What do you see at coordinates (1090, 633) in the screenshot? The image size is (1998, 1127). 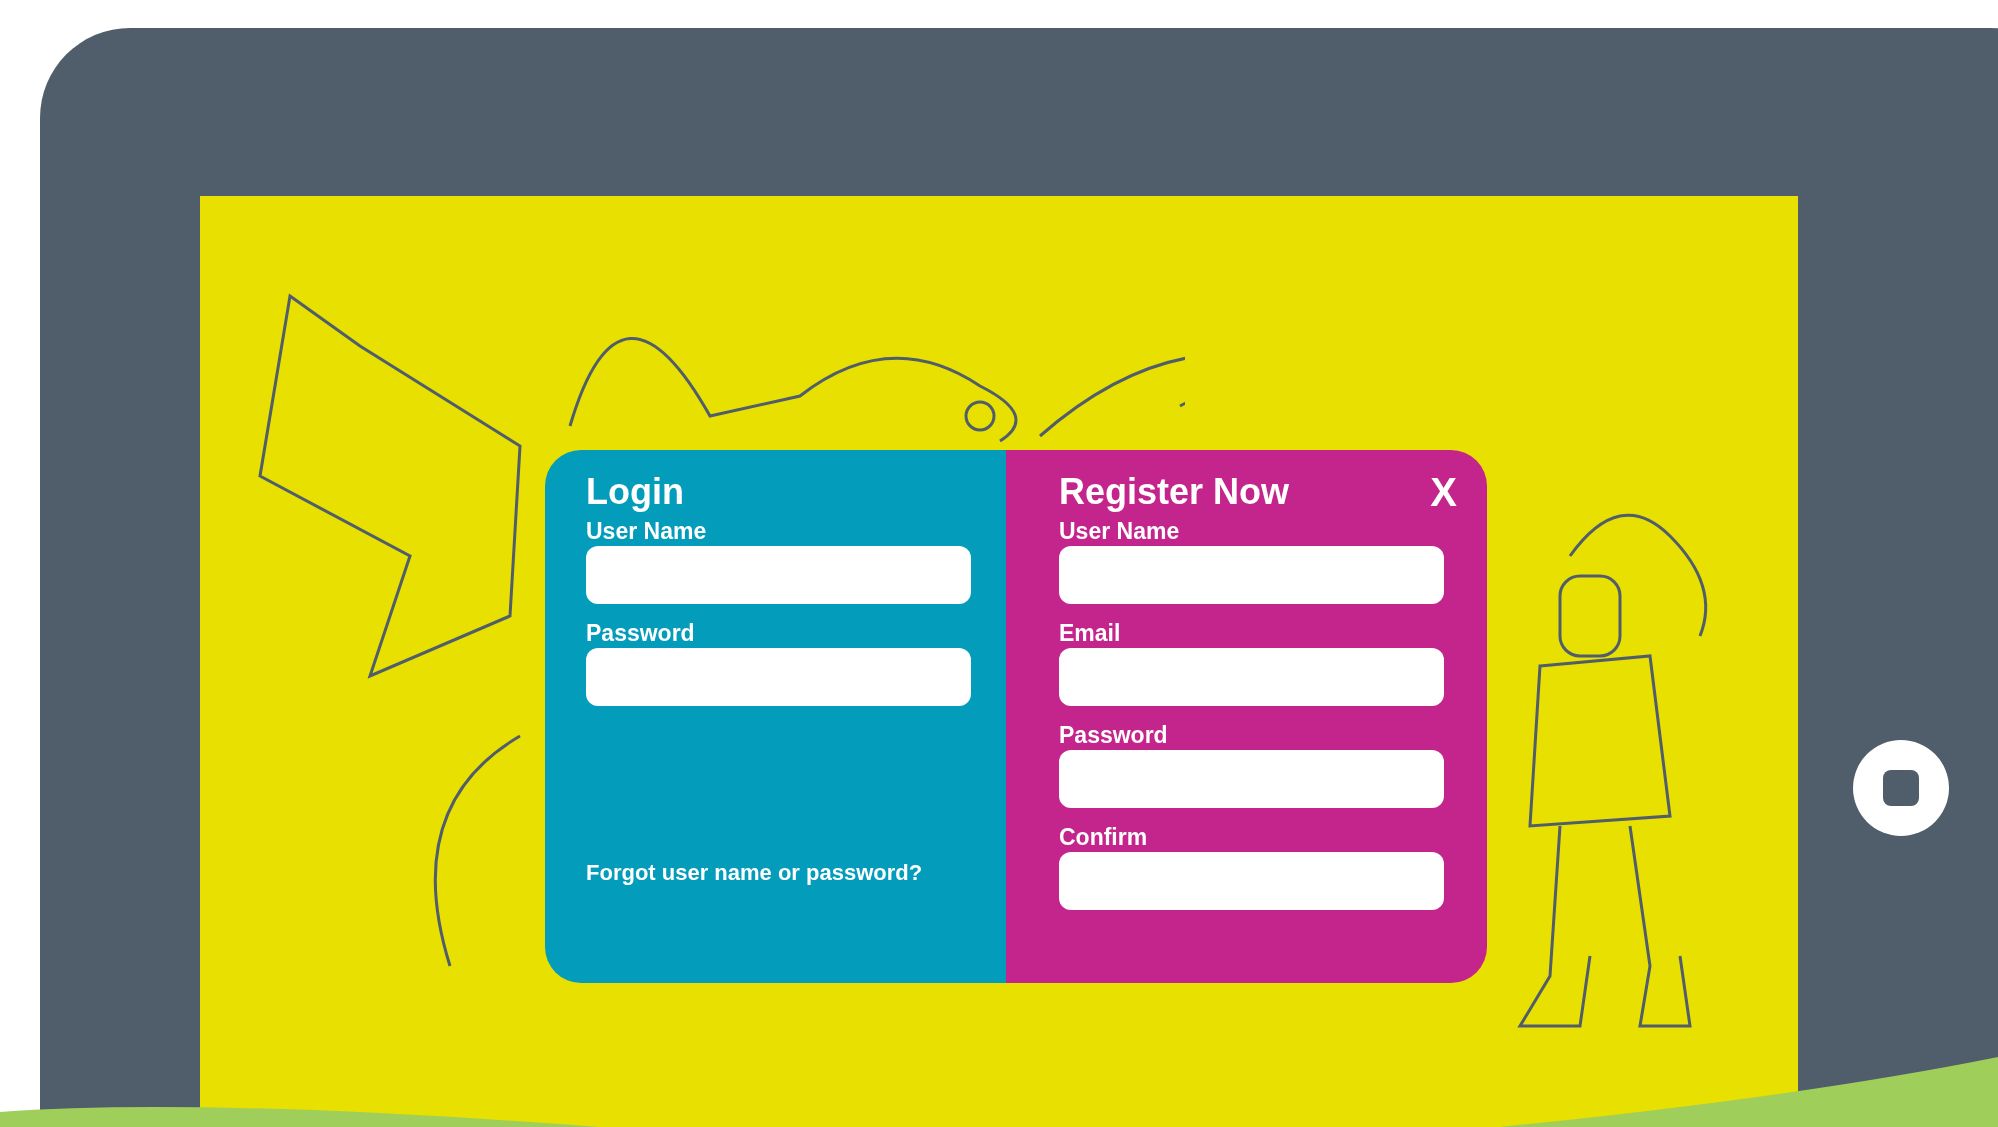 I see `field-label: Email` at bounding box center [1090, 633].